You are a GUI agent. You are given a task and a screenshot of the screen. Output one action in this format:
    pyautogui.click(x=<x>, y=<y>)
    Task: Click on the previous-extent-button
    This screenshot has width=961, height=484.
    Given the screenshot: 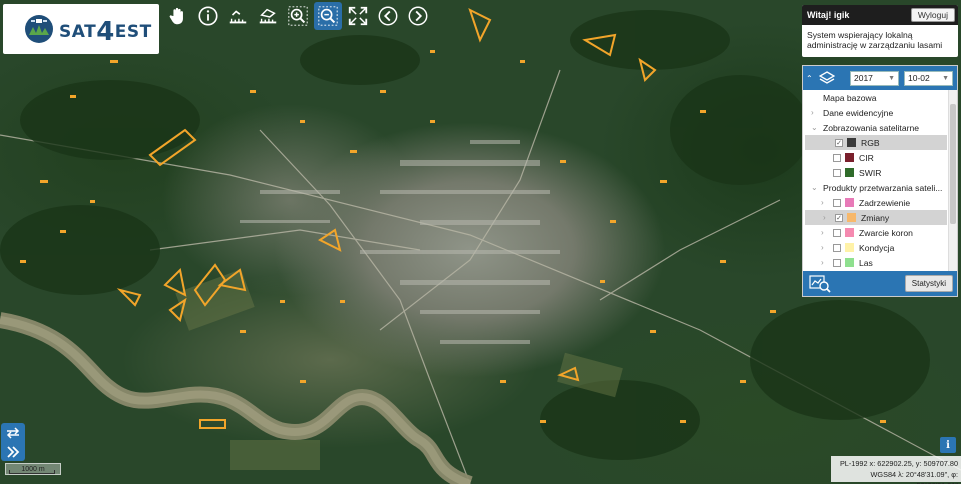 What is the action you would take?
    pyautogui.click(x=388, y=16)
    